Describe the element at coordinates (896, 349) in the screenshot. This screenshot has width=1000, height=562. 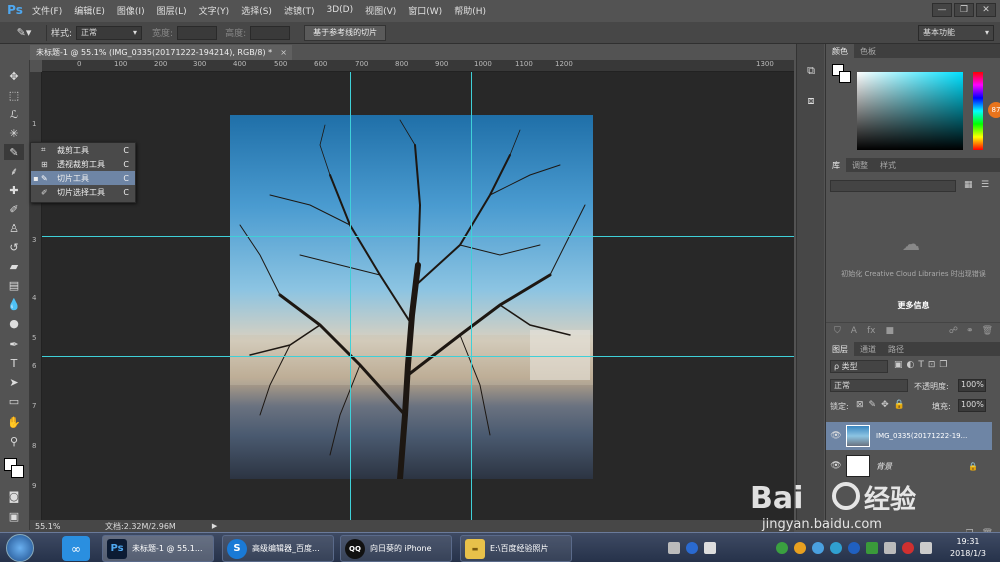
I see `tab-paths: 路径` at that location.